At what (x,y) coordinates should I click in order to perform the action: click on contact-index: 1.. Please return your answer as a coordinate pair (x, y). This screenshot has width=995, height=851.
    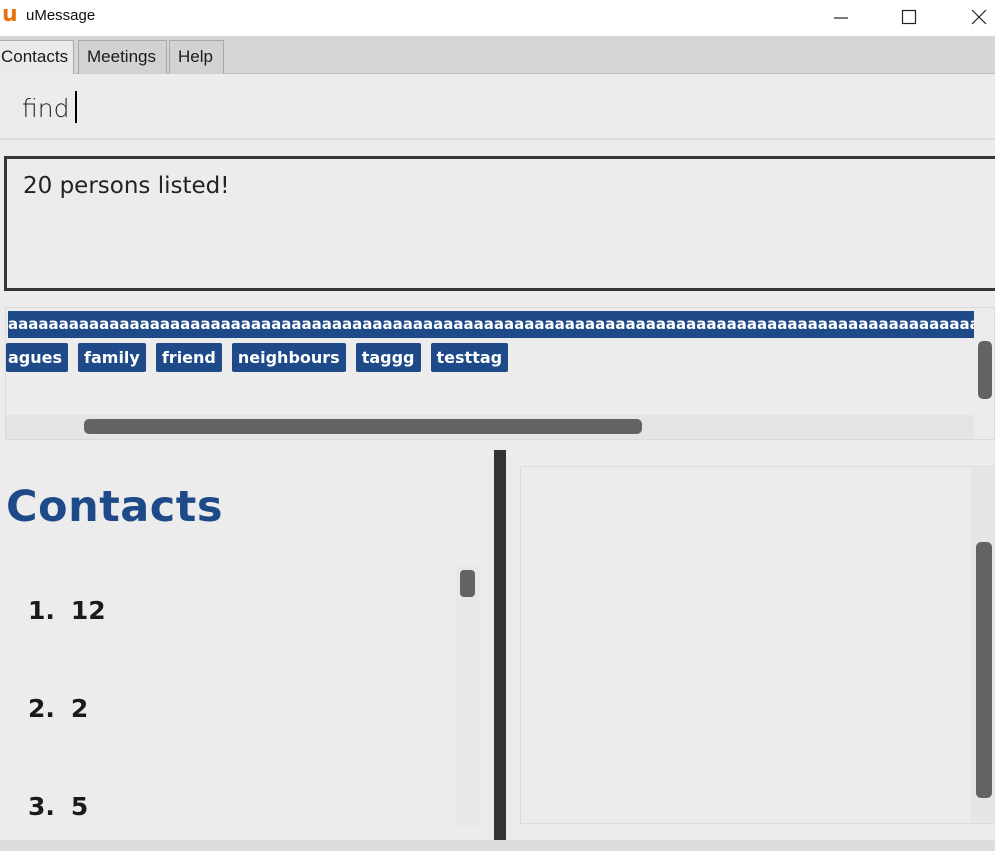
    Looking at the image, I should click on (41, 610).